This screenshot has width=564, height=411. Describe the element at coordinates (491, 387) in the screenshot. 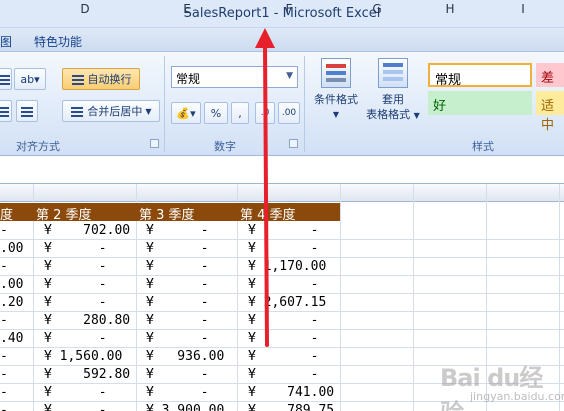

I see `watermark-logo: Bai du经验` at that location.